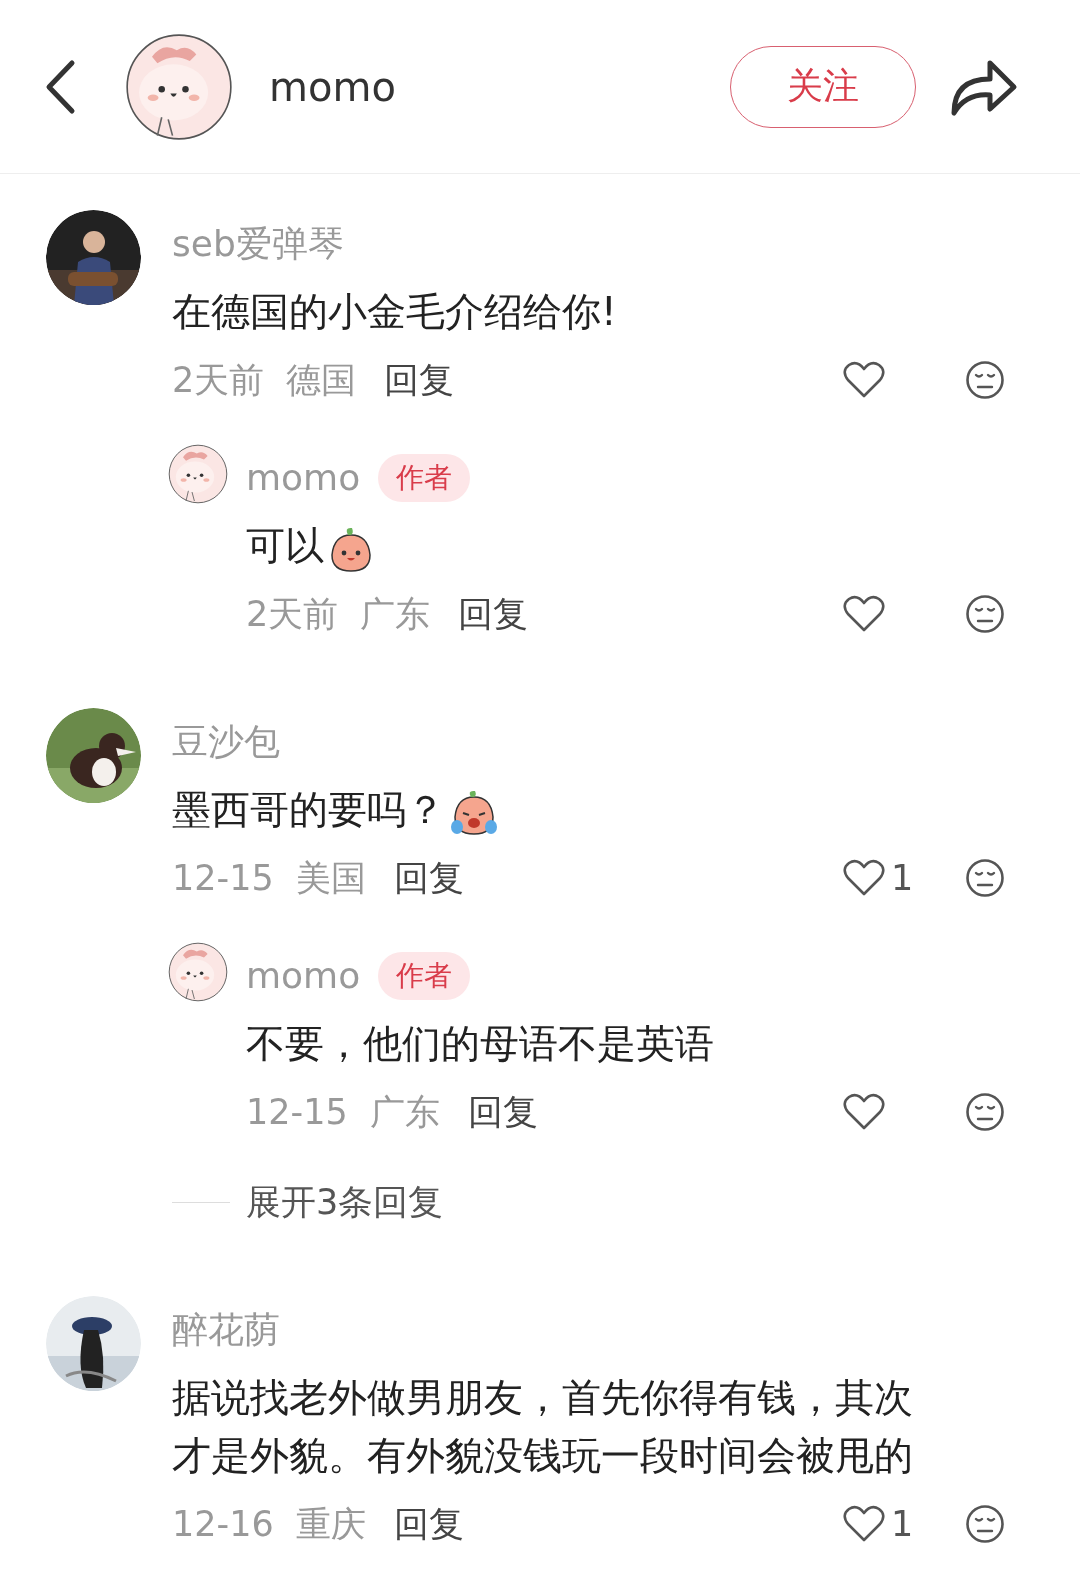 This screenshot has width=1080, height=1582. Describe the element at coordinates (474, 812) in the screenshot. I see `sticker-icon` at that location.